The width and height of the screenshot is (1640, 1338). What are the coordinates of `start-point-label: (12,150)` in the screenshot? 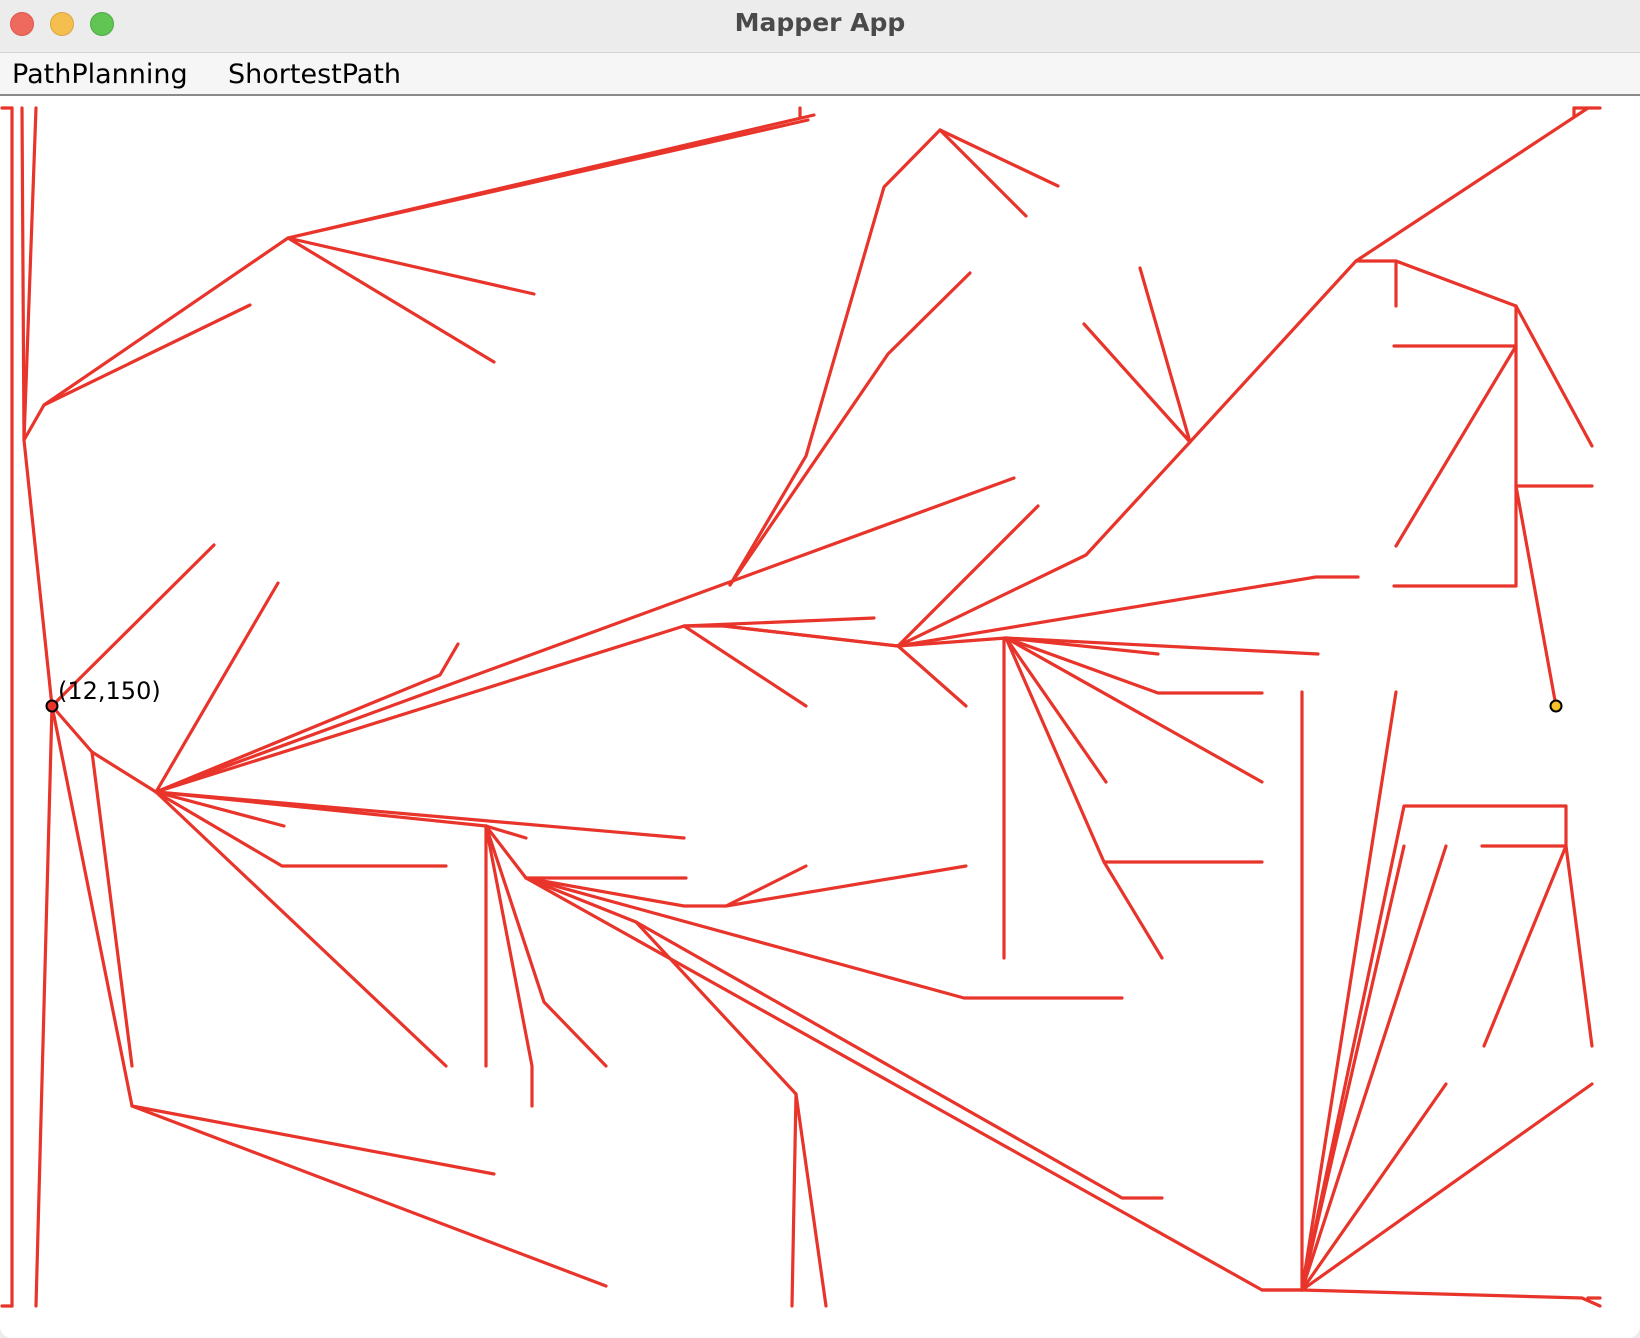 It's located at (109, 691).